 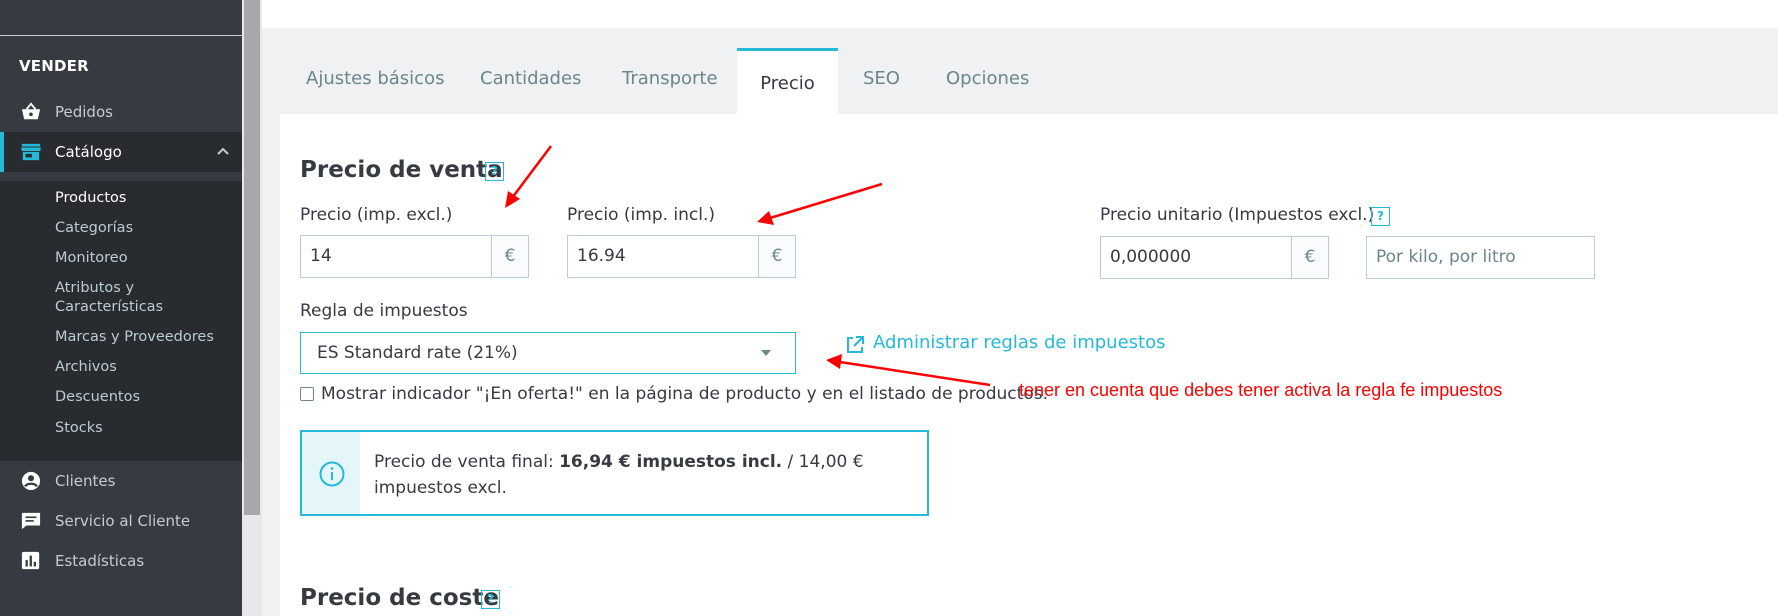 I want to click on price-incl-input: 16.94, so click(x=663, y=256).